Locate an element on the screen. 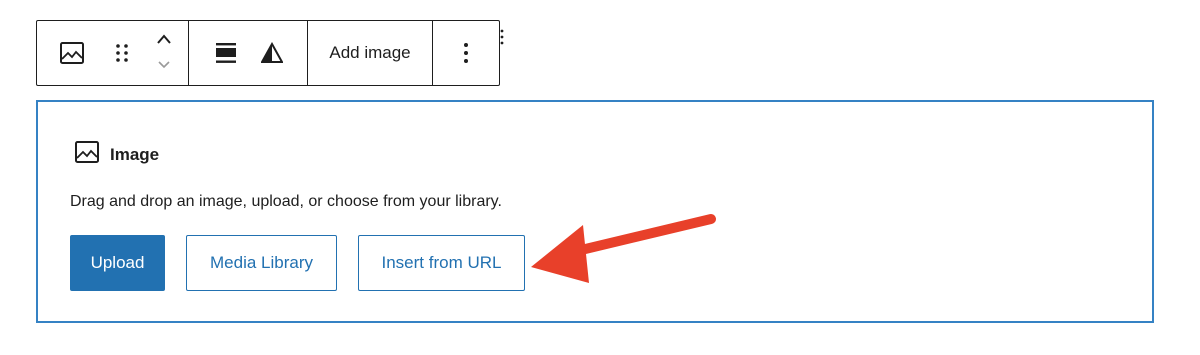 The height and width of the screenshot is (355, 1200). annotation-arrow-icon is located at coordinates (623, 248).